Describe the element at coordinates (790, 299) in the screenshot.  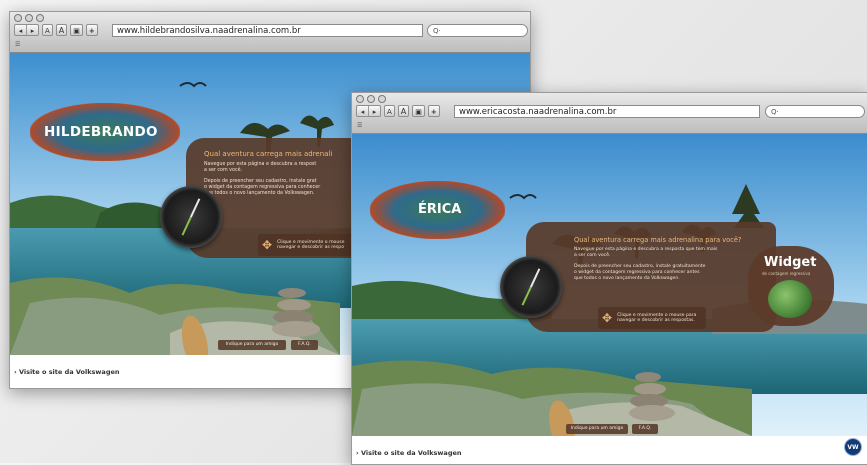
I see `globe-icon` at that location.